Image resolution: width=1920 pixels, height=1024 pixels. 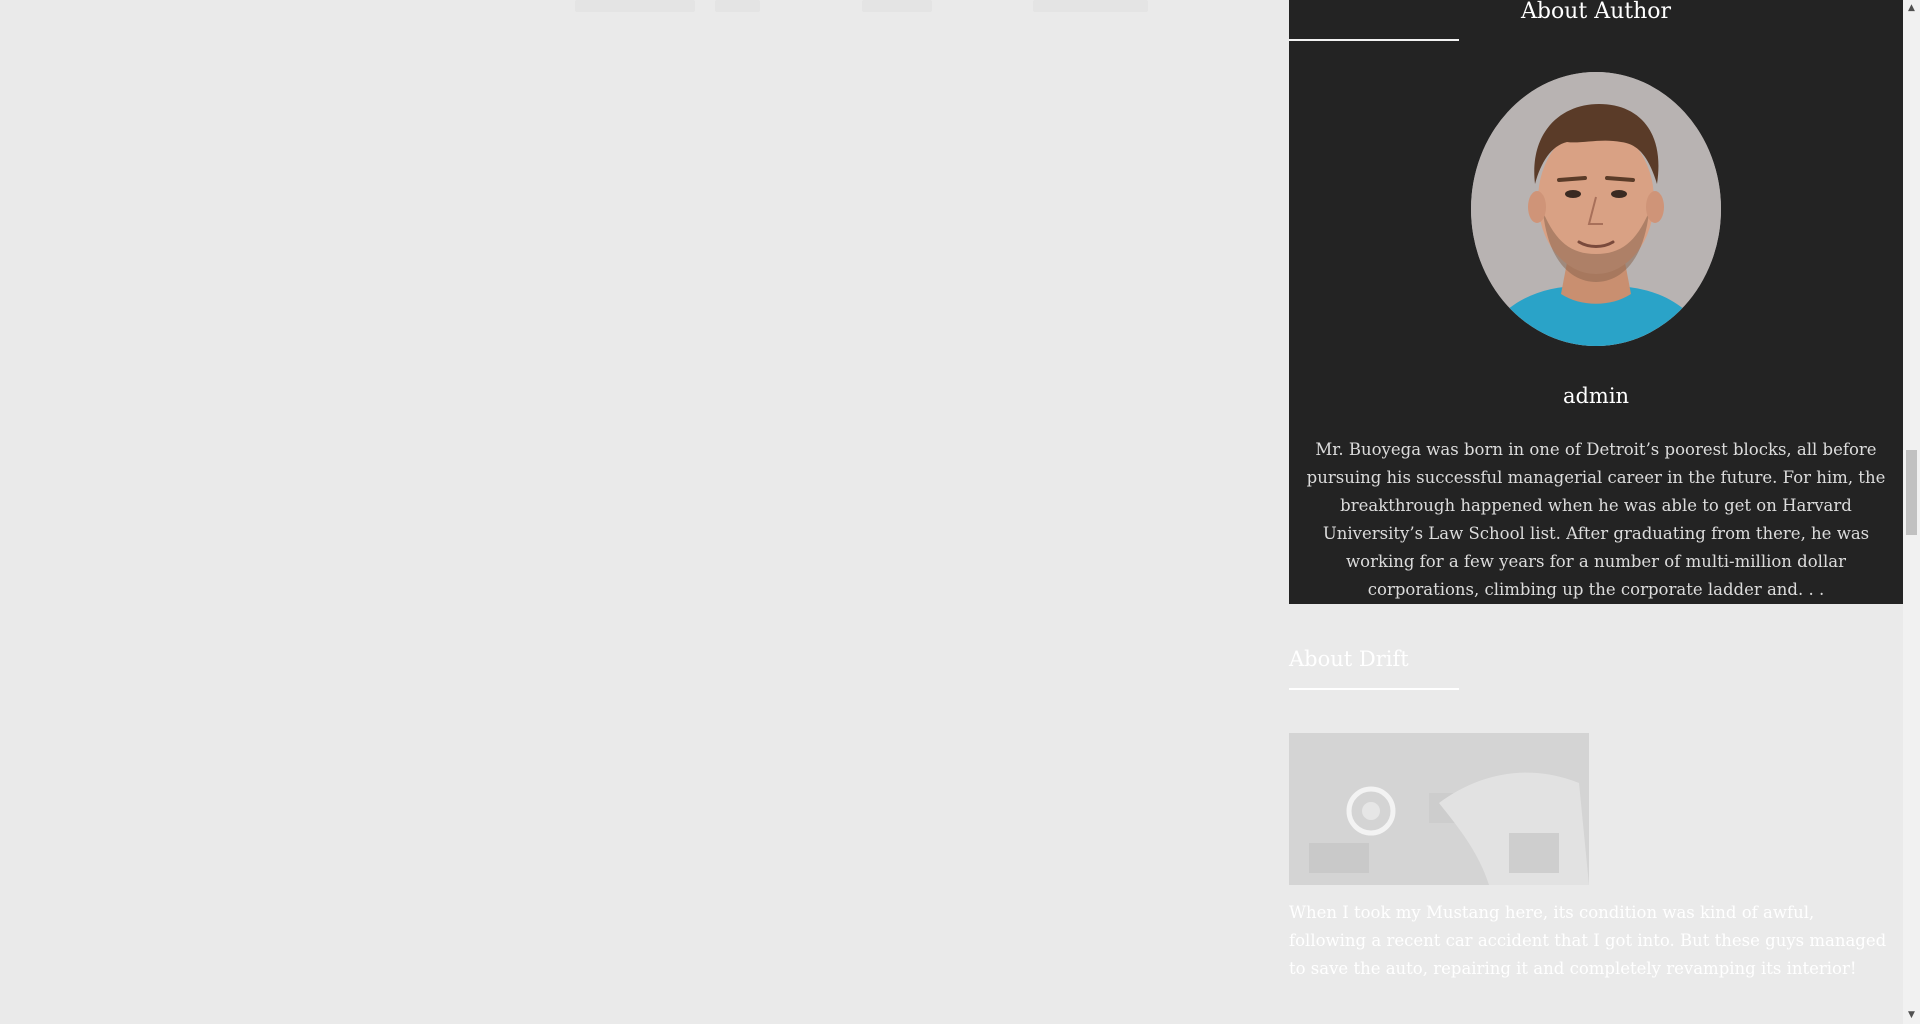 What do you see at coordinates (1349, 659) in the screenshot?
I see `about-drift-title: About Drift` at bounding box center [1349, 659].